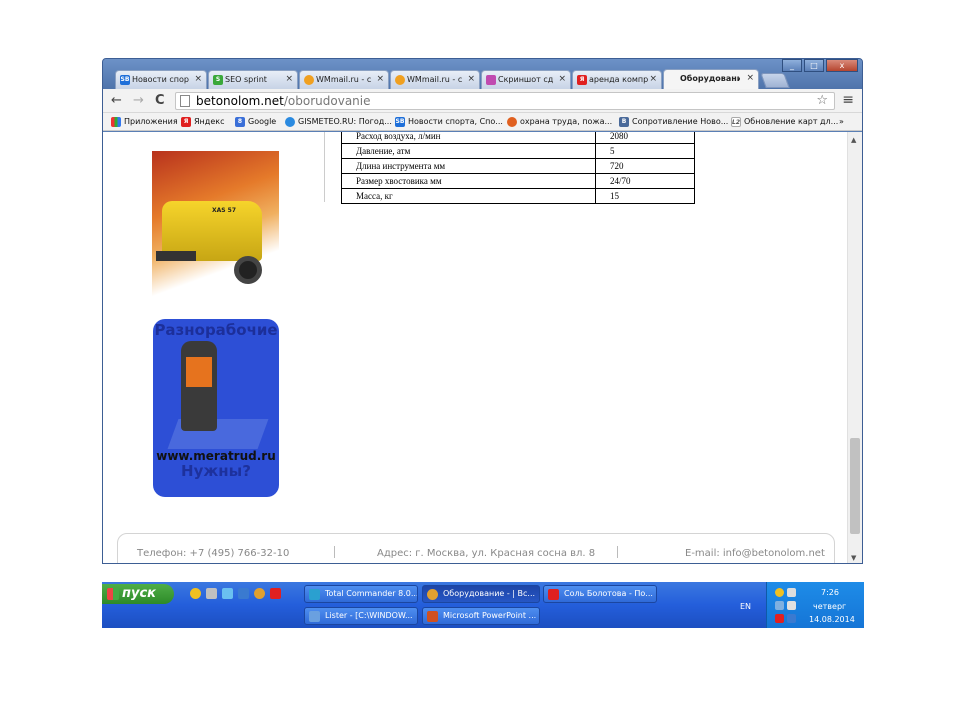 This screenshot has width=960, height=720. I want to click on tab-novosti-sporta: SB Новости спор ×, so click(161, 79).